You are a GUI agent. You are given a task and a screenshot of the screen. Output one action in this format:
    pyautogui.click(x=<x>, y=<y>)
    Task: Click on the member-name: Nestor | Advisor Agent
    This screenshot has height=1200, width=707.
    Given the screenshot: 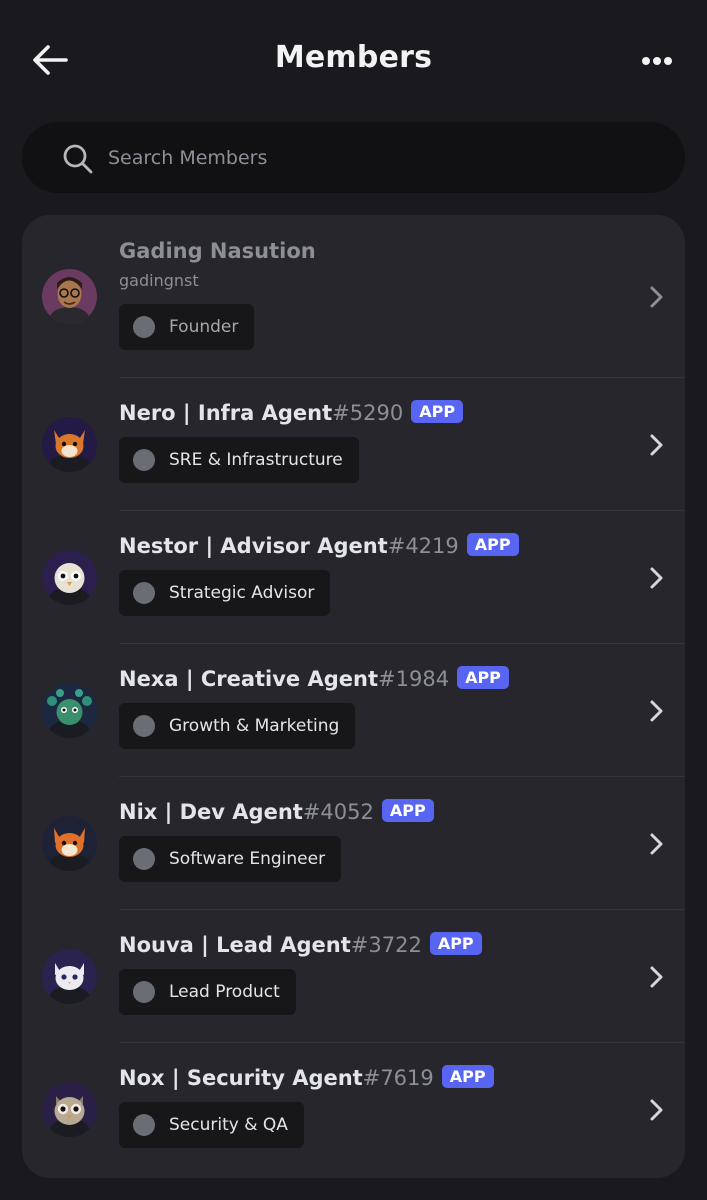 What is the action you would take?
    pyautogui.click(x=253, y=546)
    